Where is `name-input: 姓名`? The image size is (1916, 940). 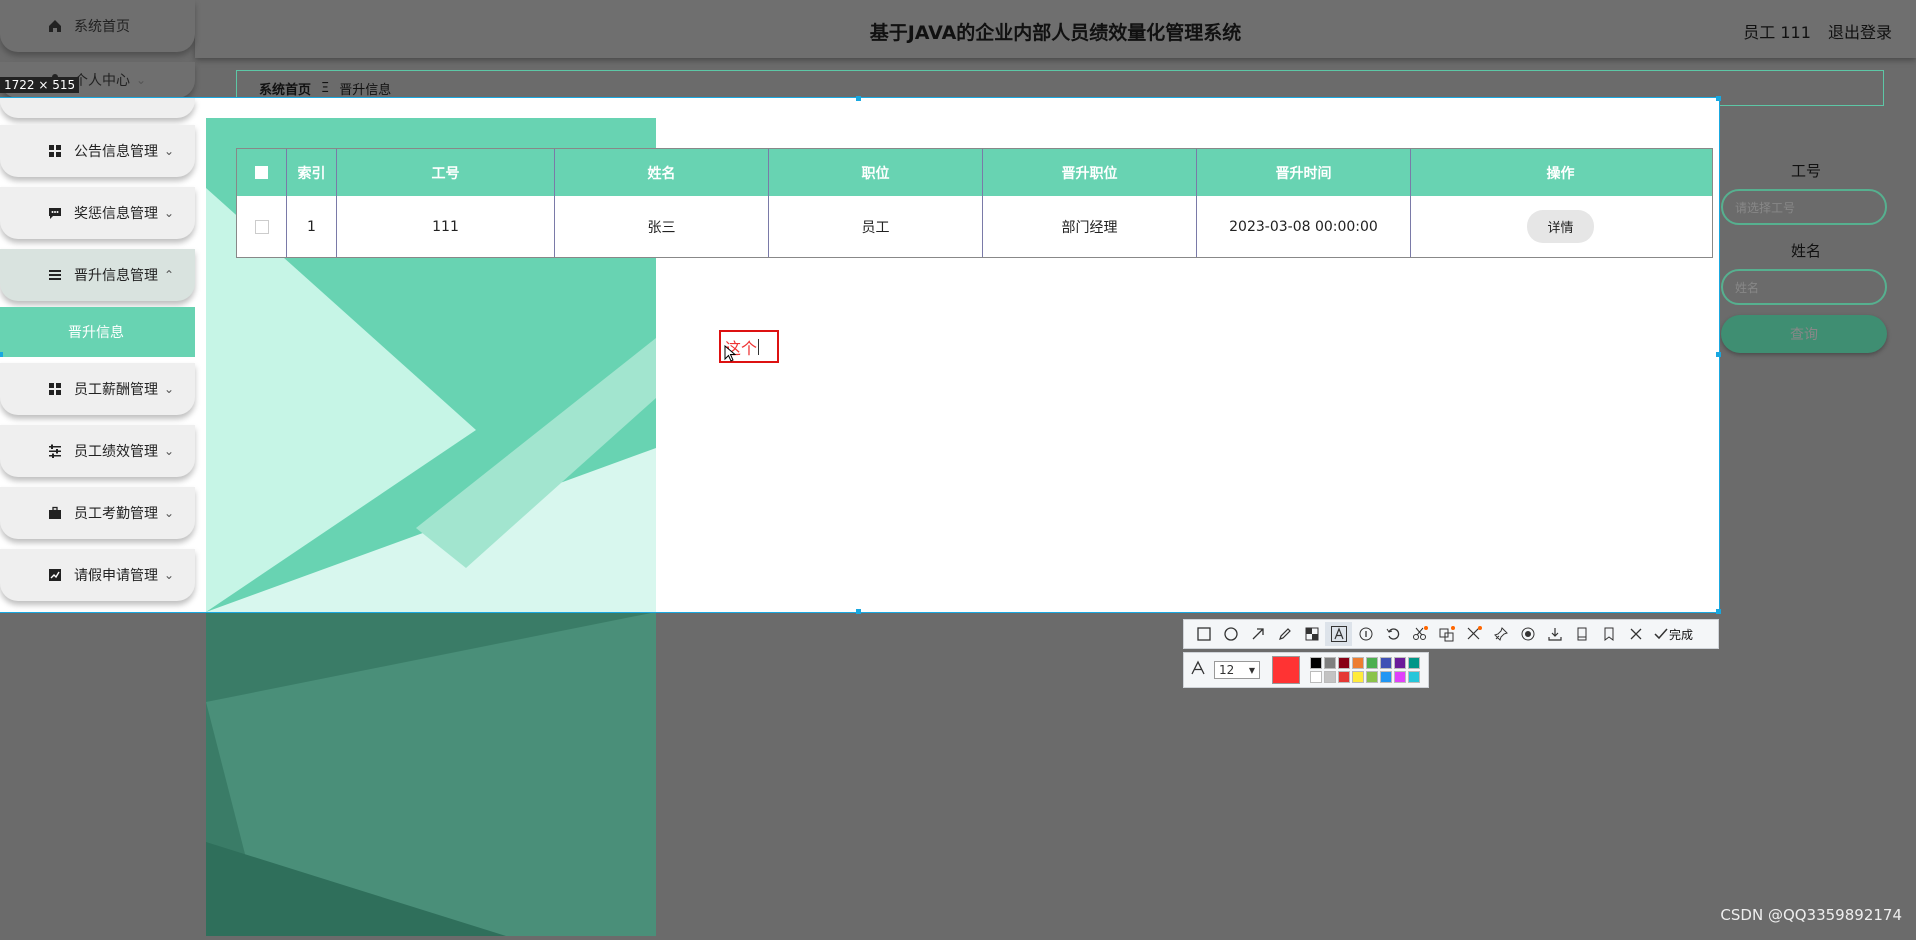
name-input: 姓名 is located at coordinates (1804, 287).